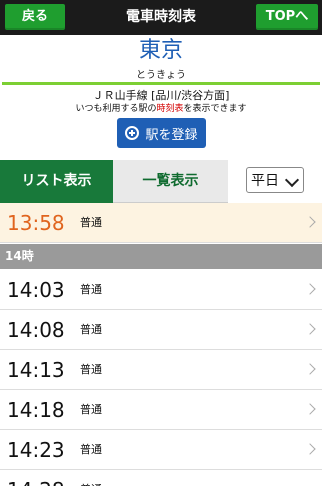 This screenshot has height=486, width=322. What do you see at coordinates (287, 17) in the screenshot?
I see `top-button: TOPへ` at bounding box center [287, 17].